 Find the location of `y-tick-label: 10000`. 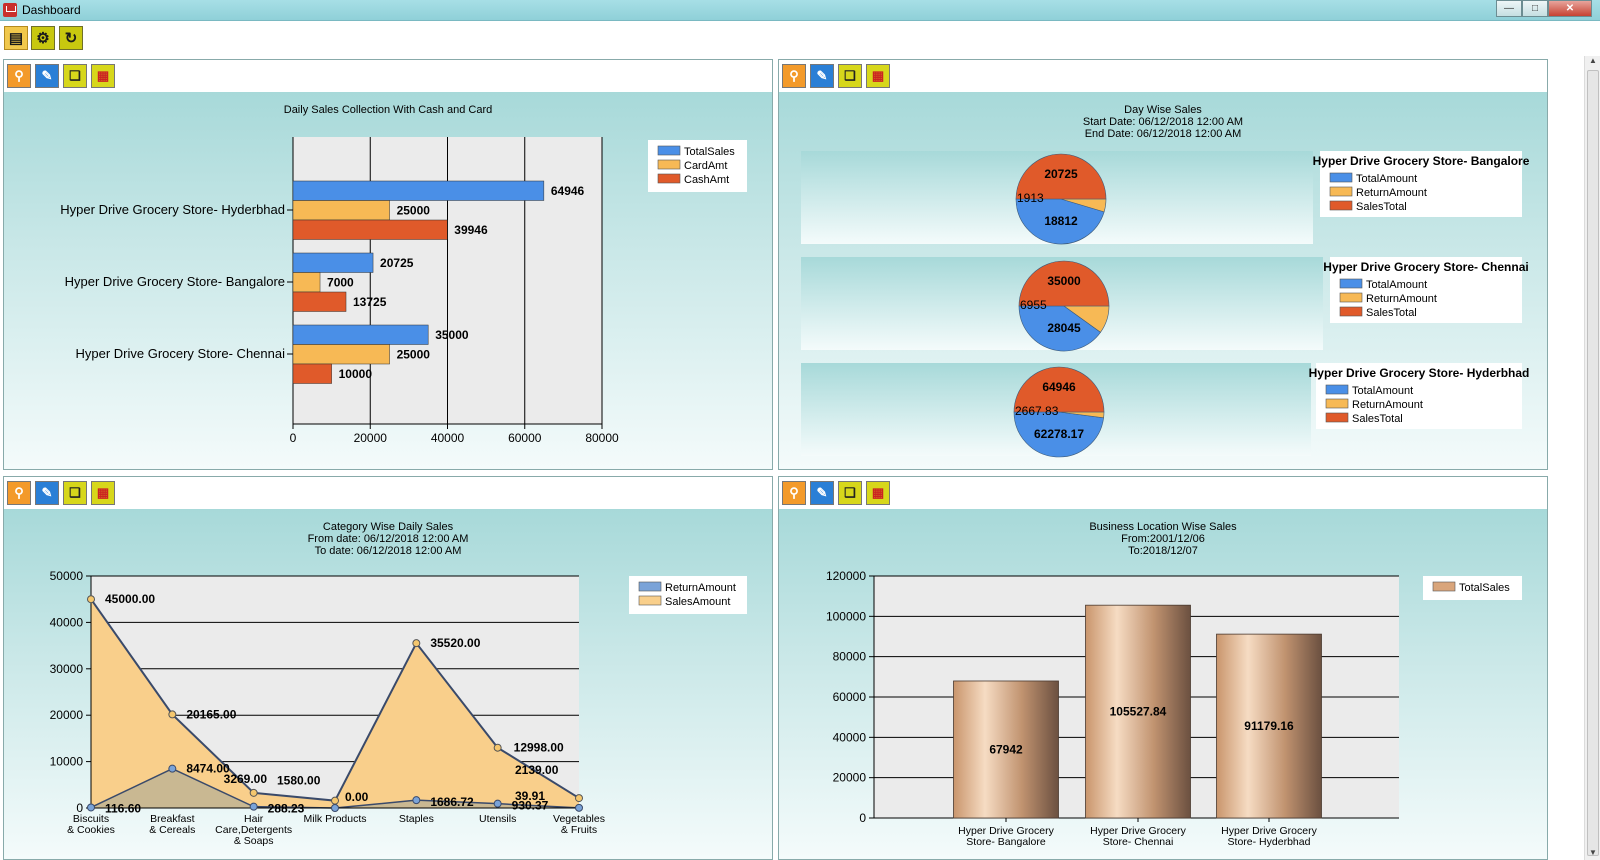

y-tick-label: 10000 is located at coordinates (67, 762).